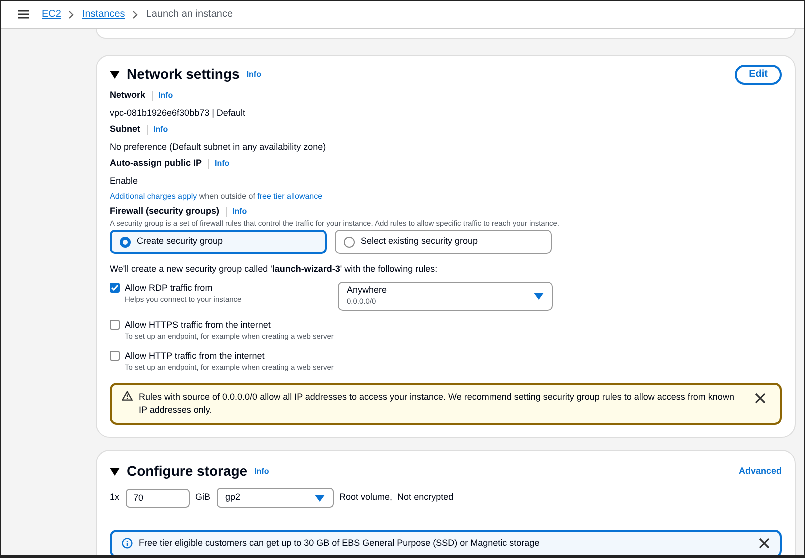  What do you see at coordinates (183, 74) in the screenshot?
I see `section-title: Network settings` at bounding box center [183, 74].